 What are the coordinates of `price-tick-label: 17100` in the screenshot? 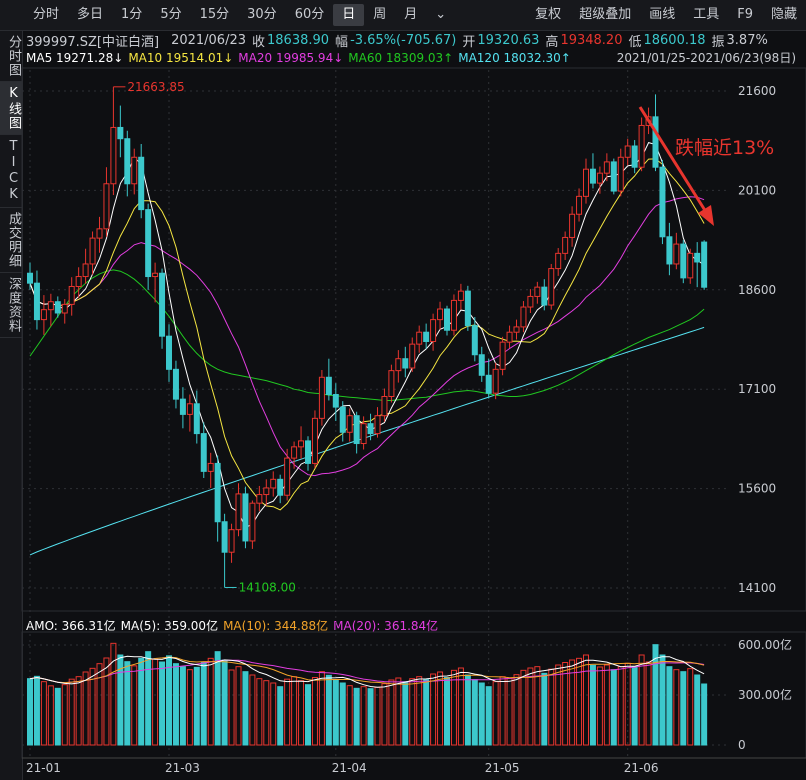 It's located at (757, 389).